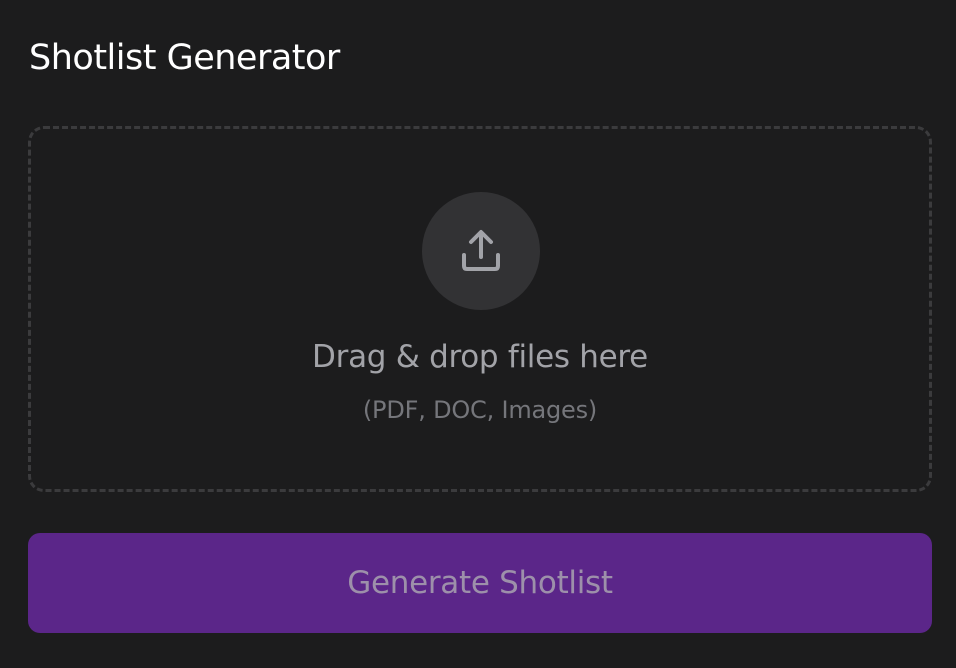 This screenshot has width=956, height=668. What do you see at coordinates (480, 583) in the screenshot?
I see `generate-shotlist-button: Generate Shotlist` at bounding box center [480, 583].